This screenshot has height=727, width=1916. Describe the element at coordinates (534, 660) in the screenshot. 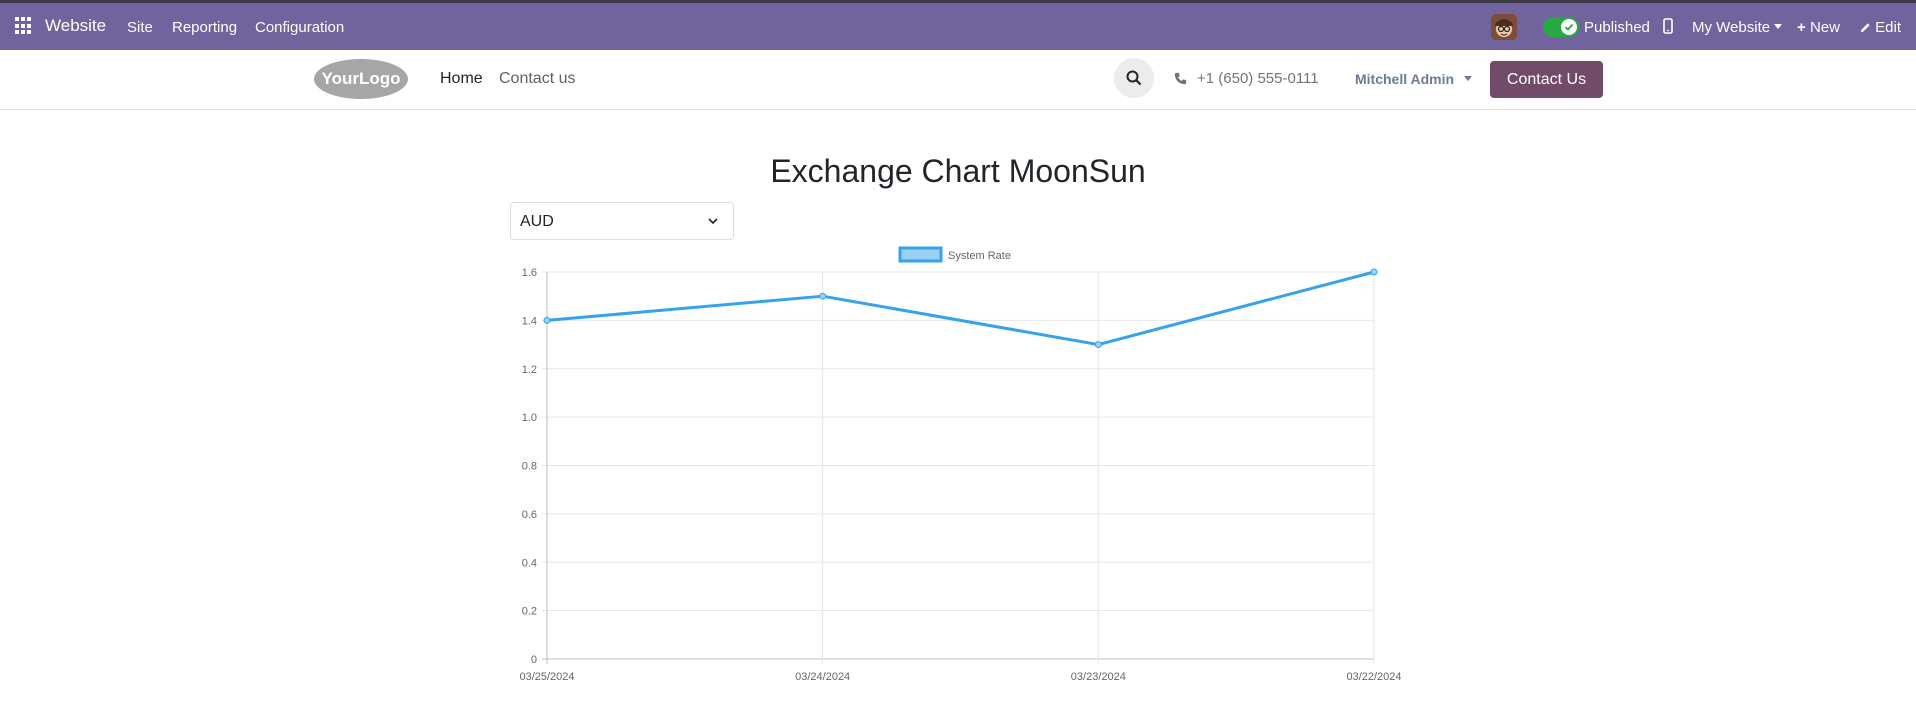

I see `y-tick-label: 0` at that location.